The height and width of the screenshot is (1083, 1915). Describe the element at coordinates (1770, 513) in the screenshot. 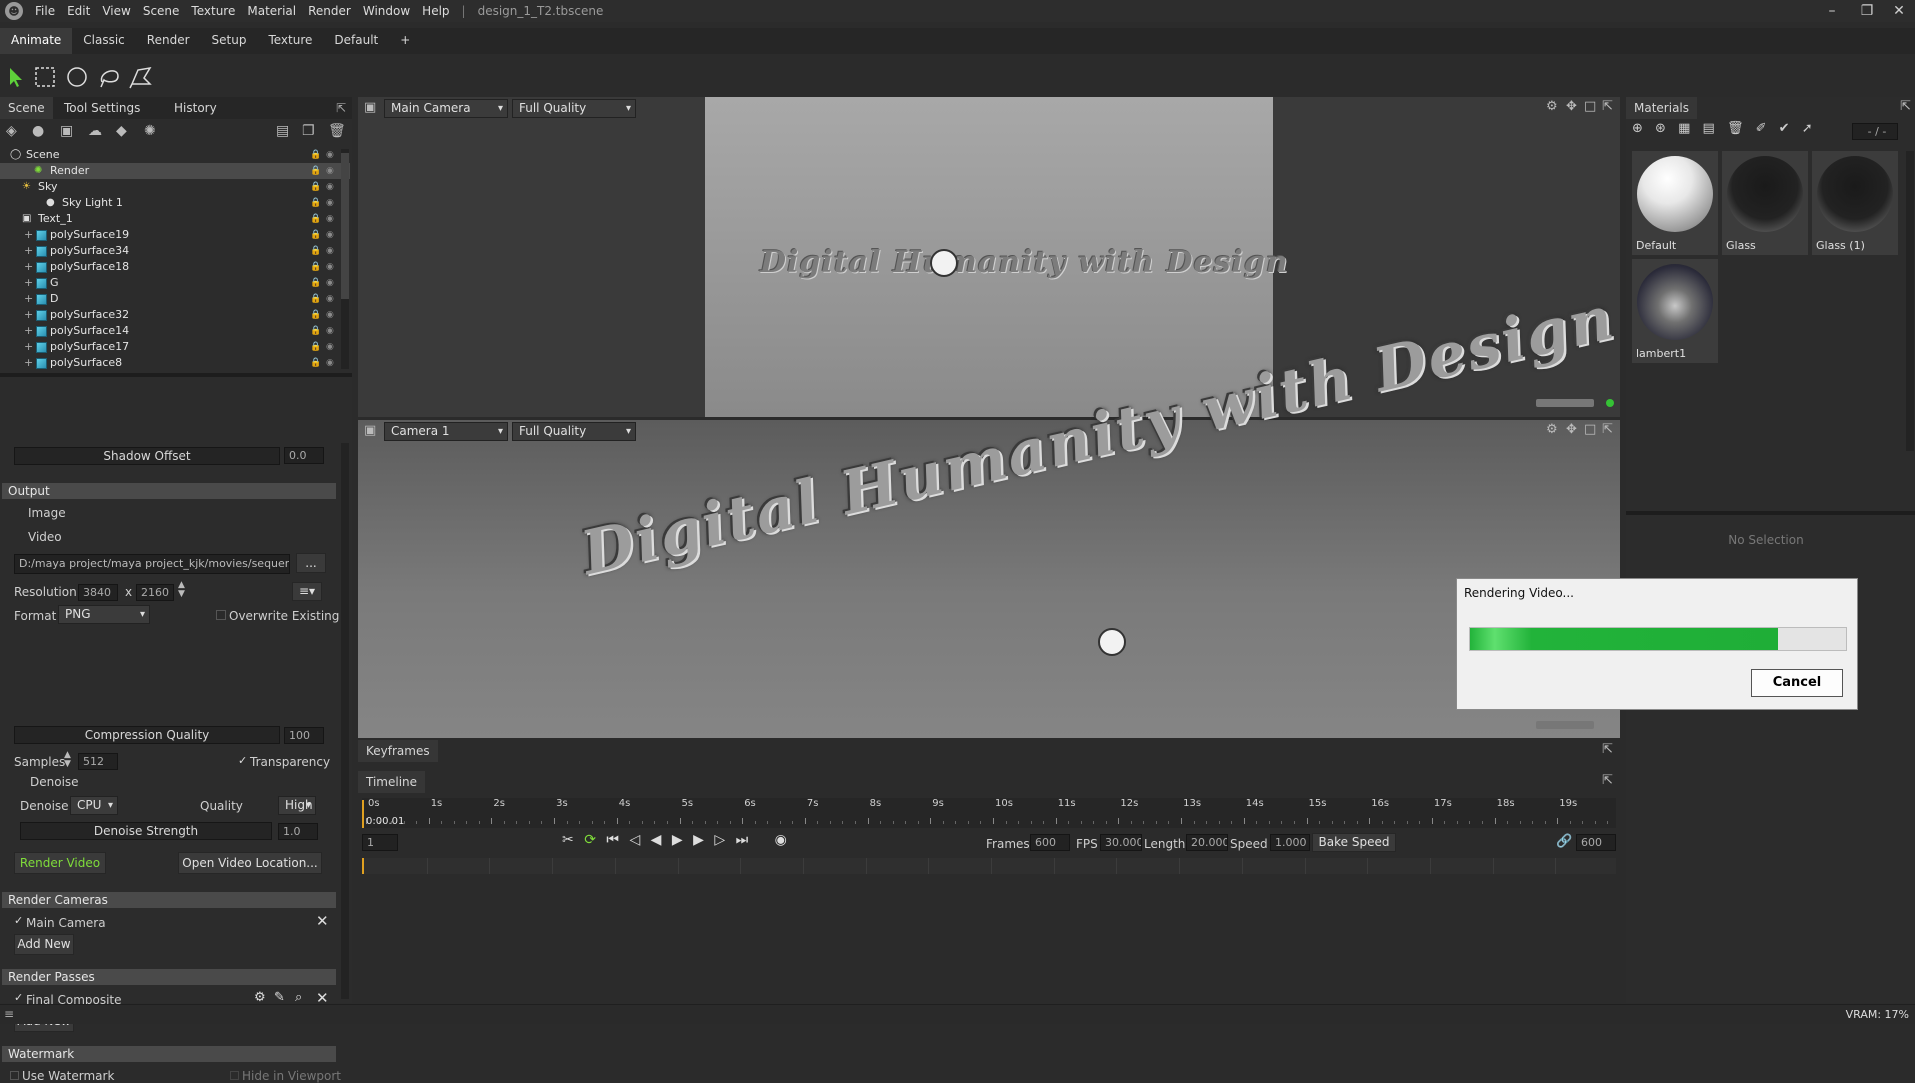

I see `materials-splitter` at that location.